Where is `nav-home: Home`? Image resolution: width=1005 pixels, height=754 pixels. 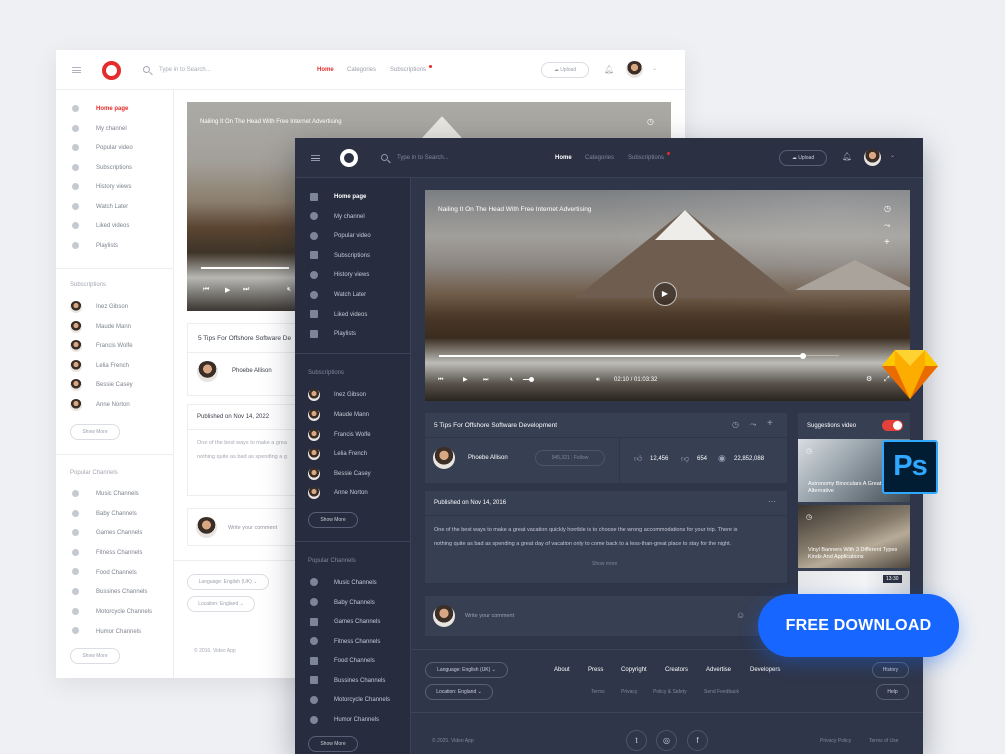 nav-home: Home is located at coordinates (563, 158).